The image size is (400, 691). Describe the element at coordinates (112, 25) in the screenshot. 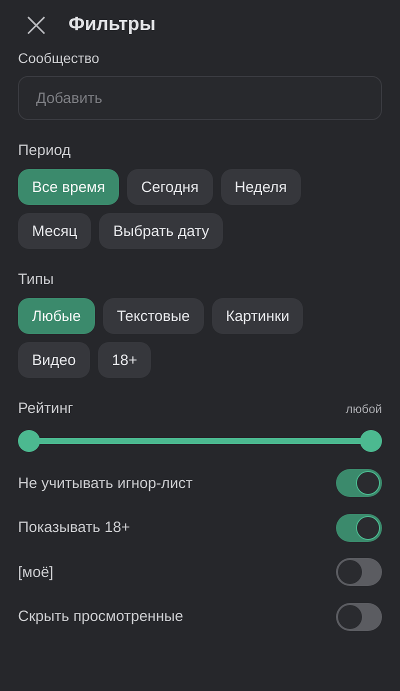

I see `screen-title: Фильтры` at that location.